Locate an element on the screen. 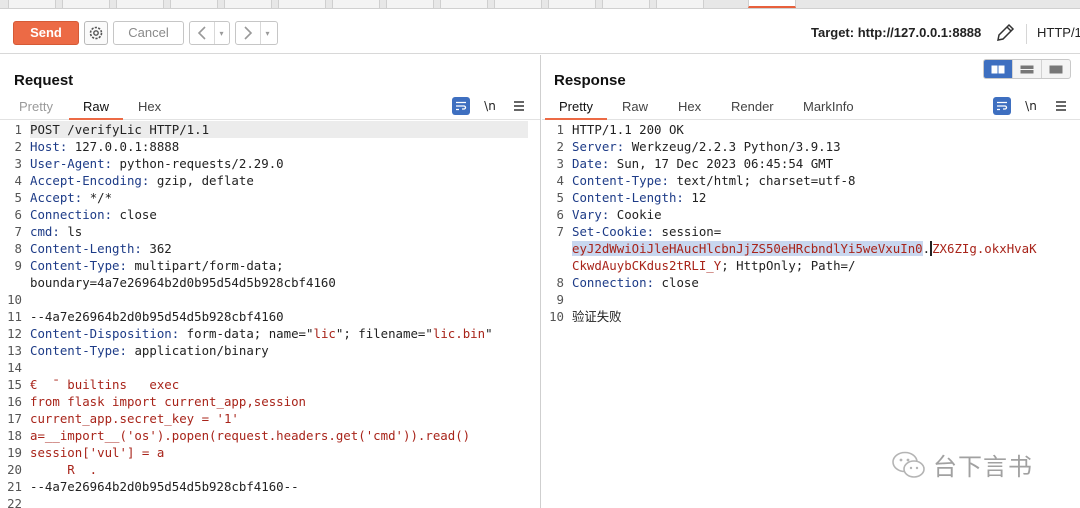  code-token: CkwdAuybCKdus2tRLI_Y is located at coordinates (647, 265).